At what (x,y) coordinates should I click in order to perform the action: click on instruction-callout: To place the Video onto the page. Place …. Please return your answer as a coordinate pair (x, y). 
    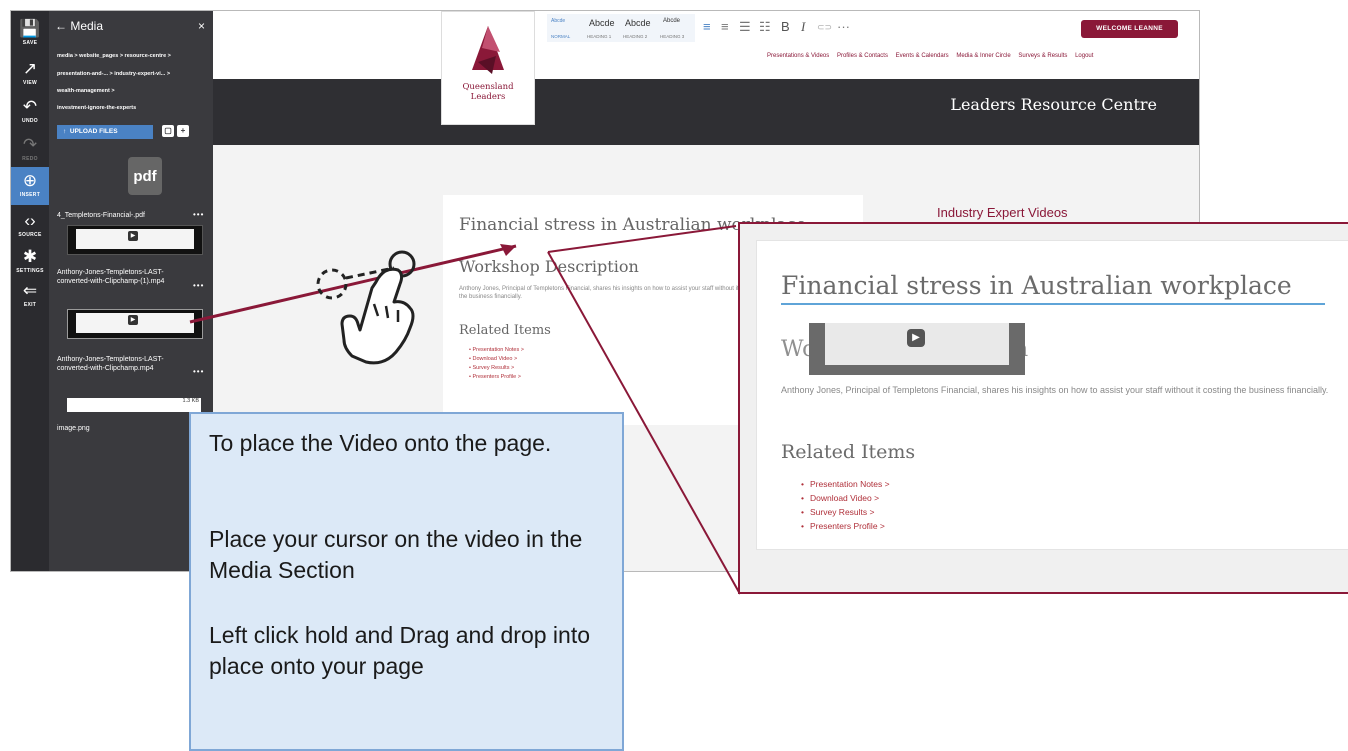
    Looking at the image, I should click on (406, 581).